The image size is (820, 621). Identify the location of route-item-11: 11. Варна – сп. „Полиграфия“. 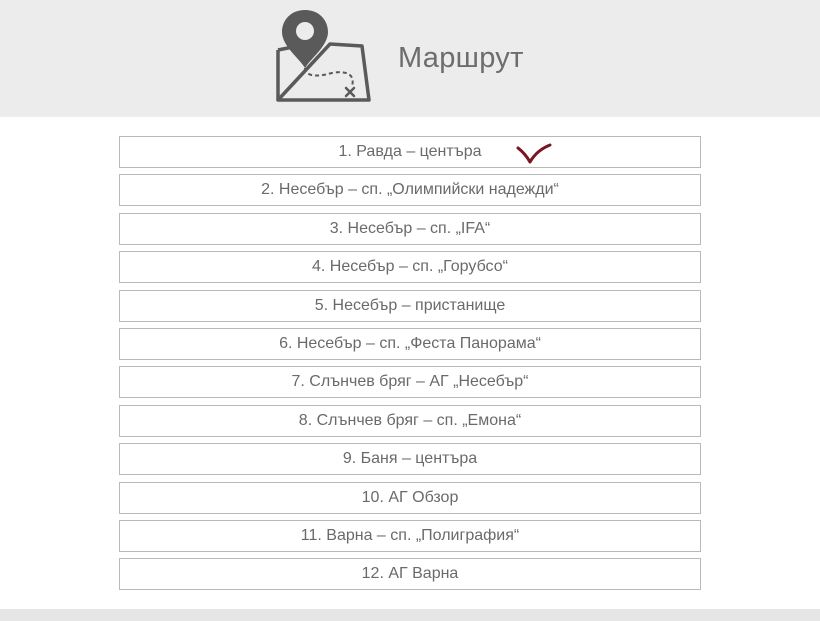
(410, 535).